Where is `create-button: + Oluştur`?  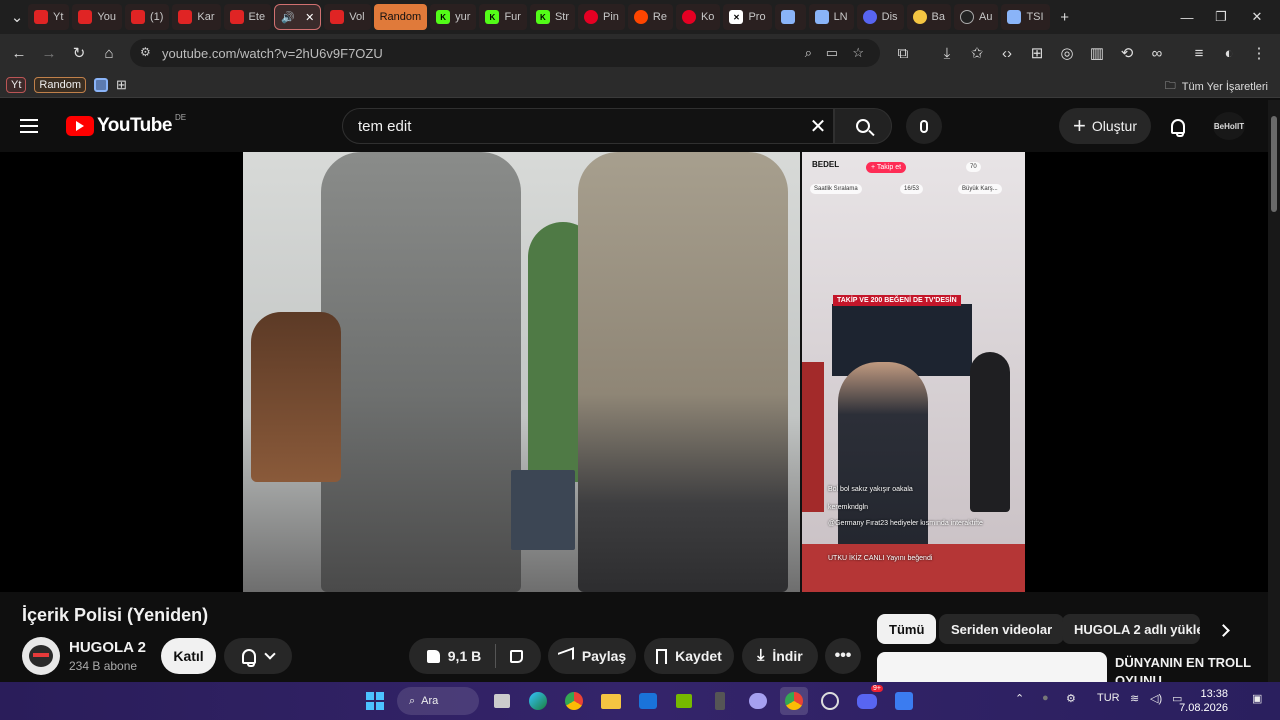
create-button: + Oluştur is located at coordinates (1105, 126).